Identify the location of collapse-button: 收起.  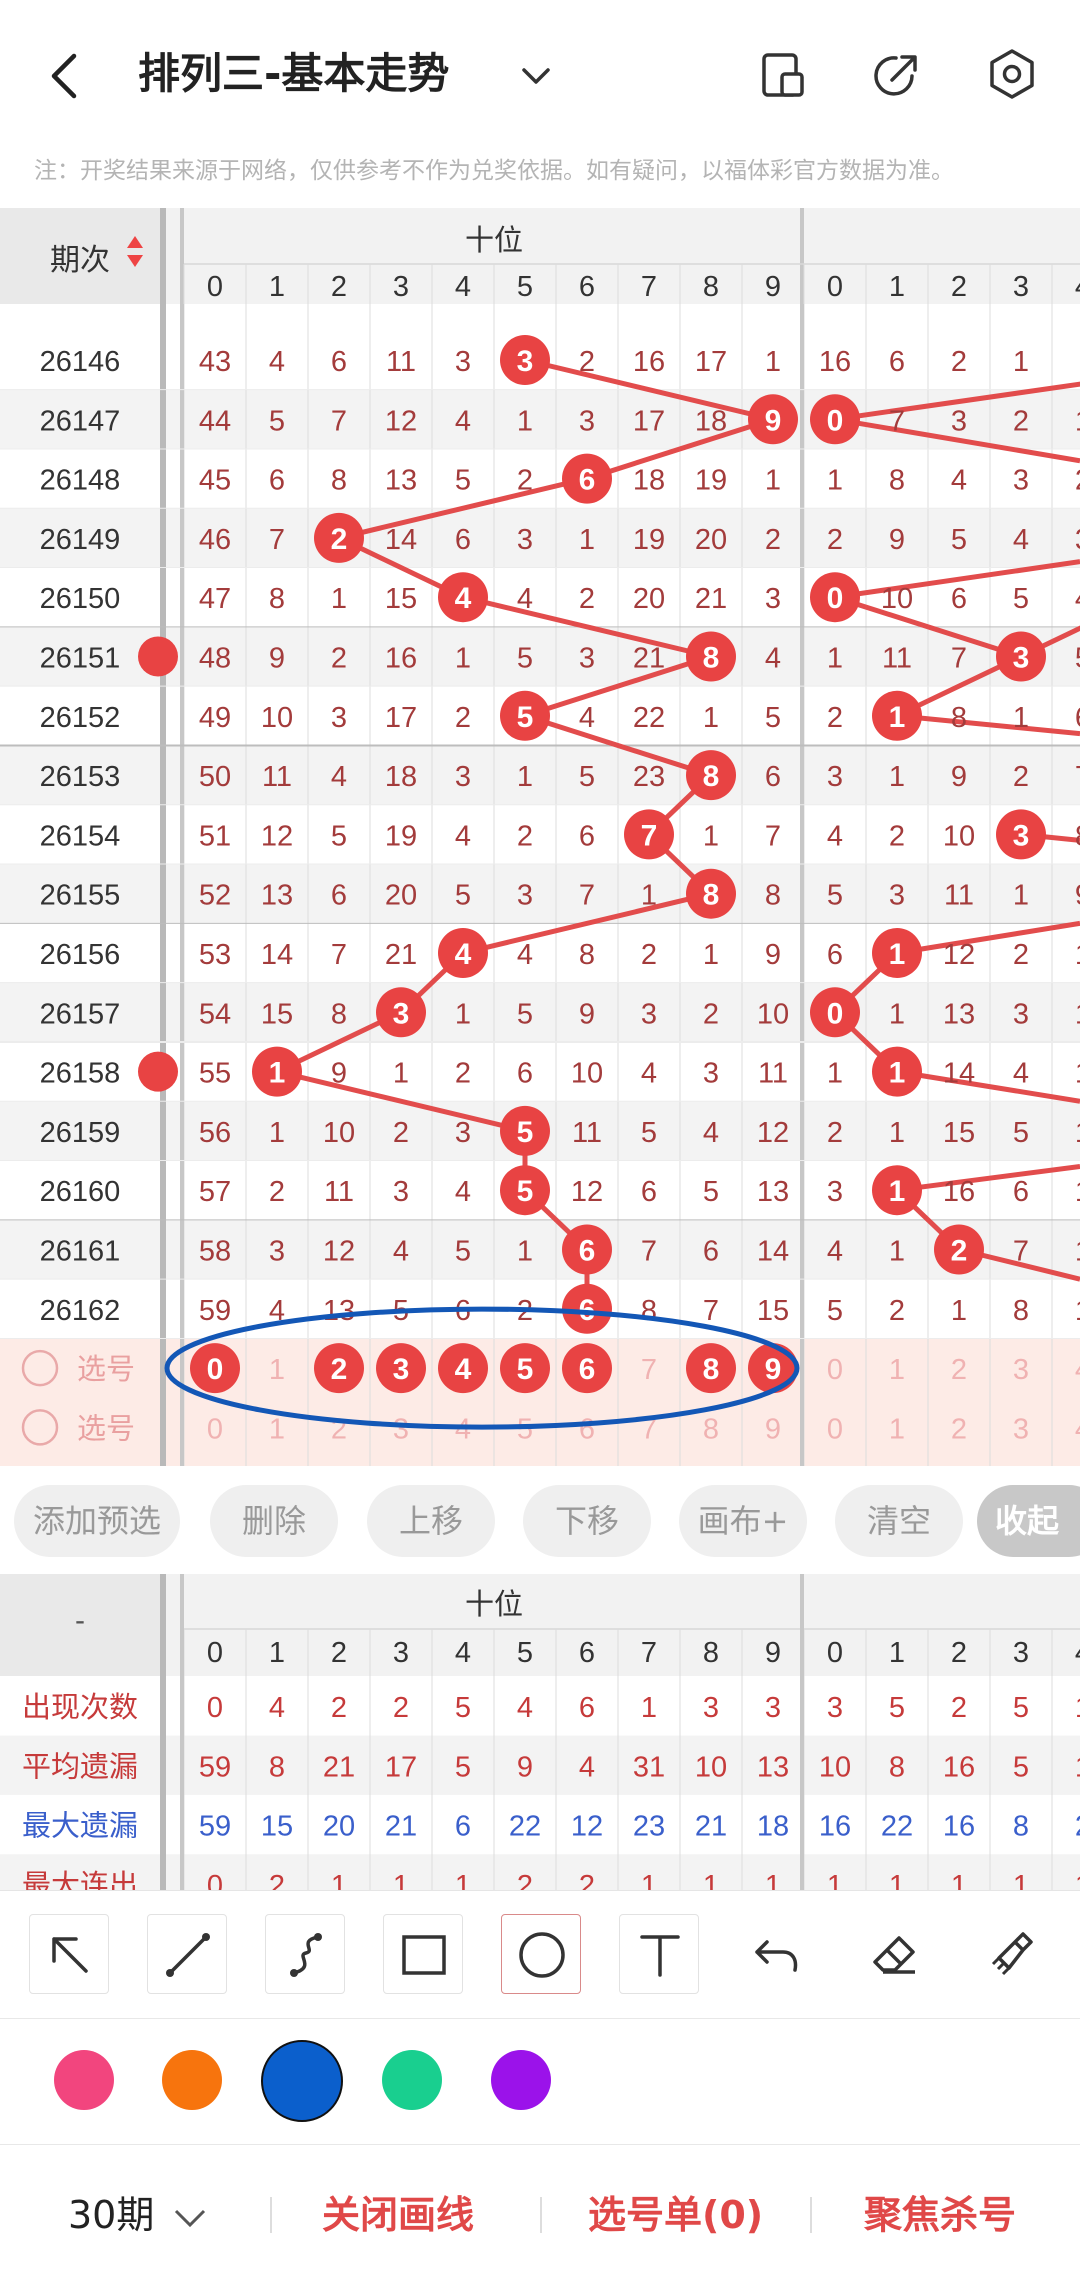
(1028, 1521).